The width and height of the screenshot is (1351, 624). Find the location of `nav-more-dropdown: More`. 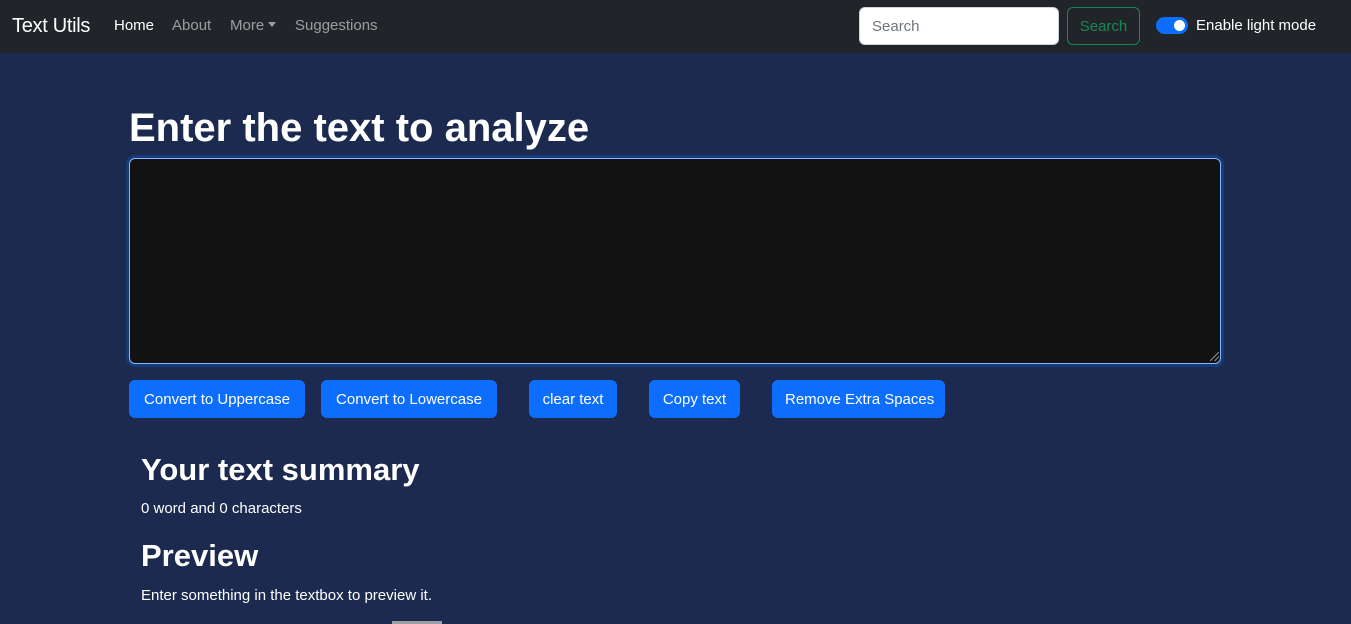

nav-more-dropdown: More is located at coordinates (253, 25).